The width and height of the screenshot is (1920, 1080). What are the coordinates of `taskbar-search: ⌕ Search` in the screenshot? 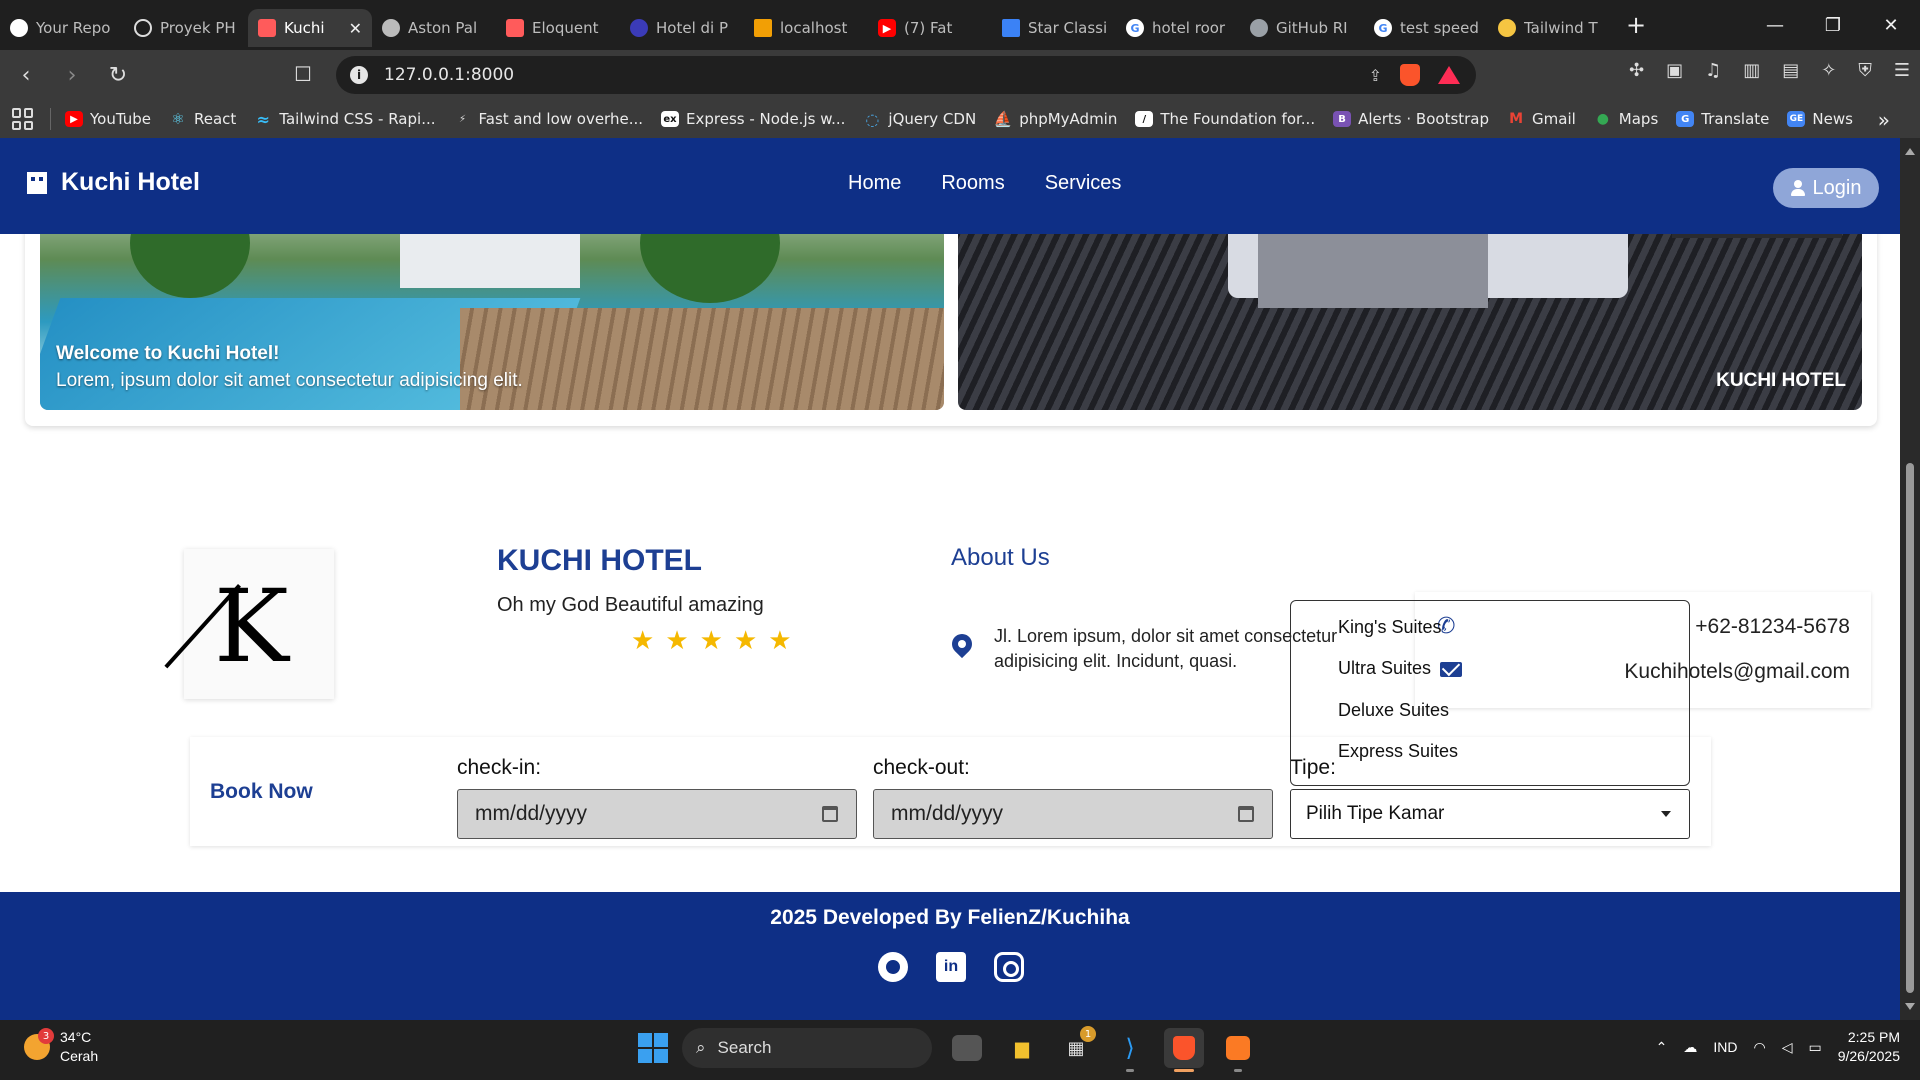 It's located at (807, 1048).